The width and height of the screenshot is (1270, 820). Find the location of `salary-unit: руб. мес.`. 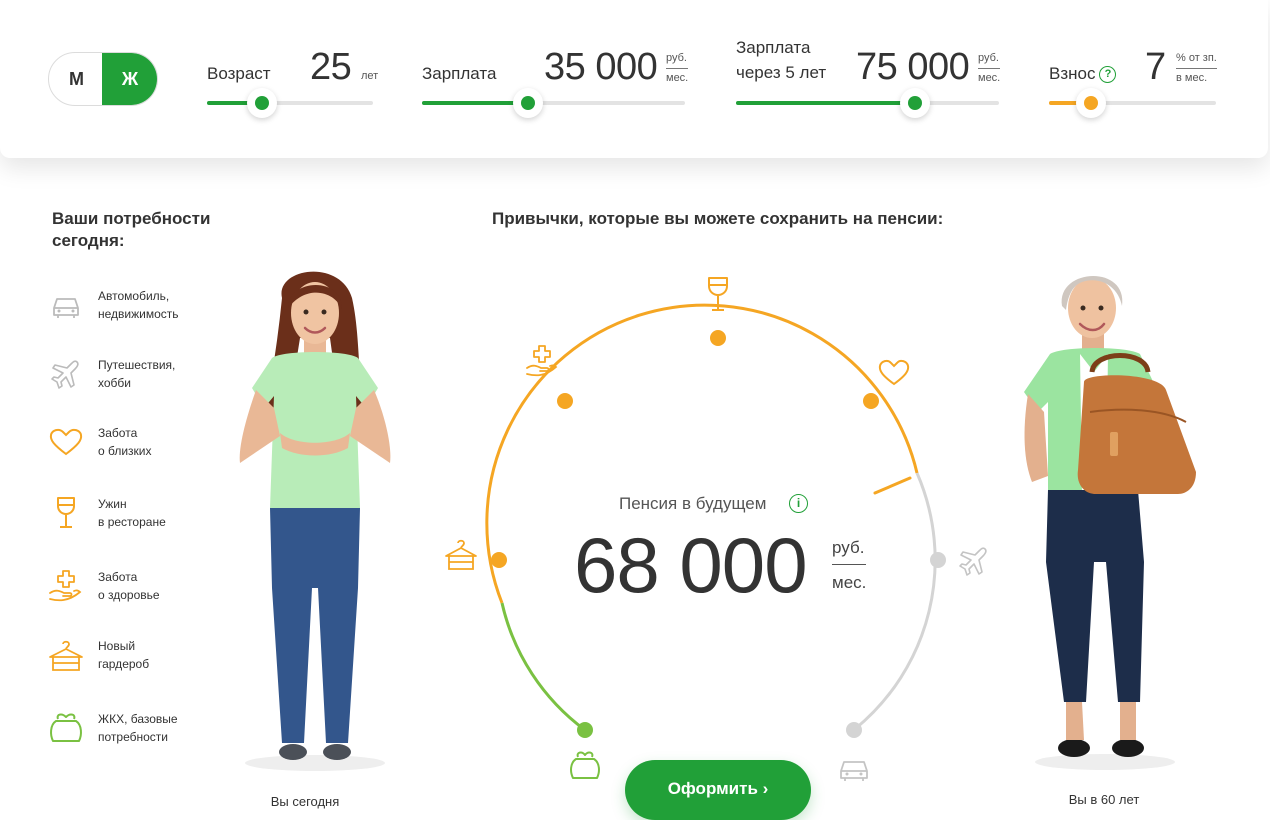

salary-unit: руб. мес. is located at coordinates (677, 68).